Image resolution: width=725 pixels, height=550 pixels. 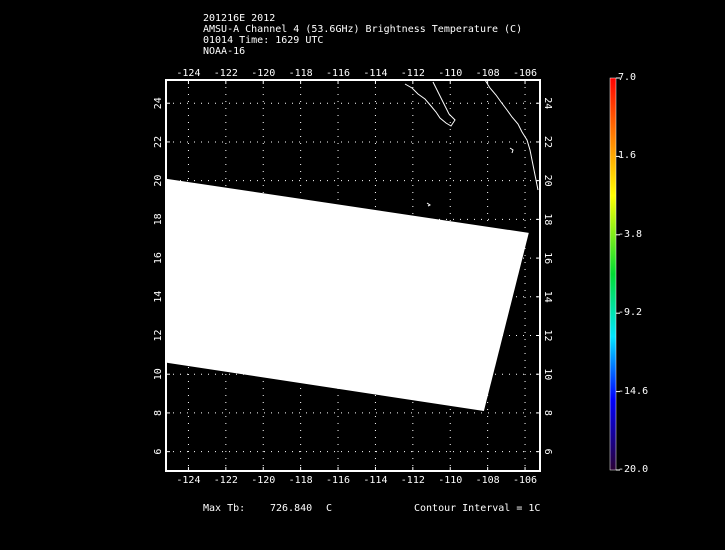 What do you see at coordinates (630, 313) in the screenshot?
I see `colorbar-label: -9.2` at bounding box center [630, 313].